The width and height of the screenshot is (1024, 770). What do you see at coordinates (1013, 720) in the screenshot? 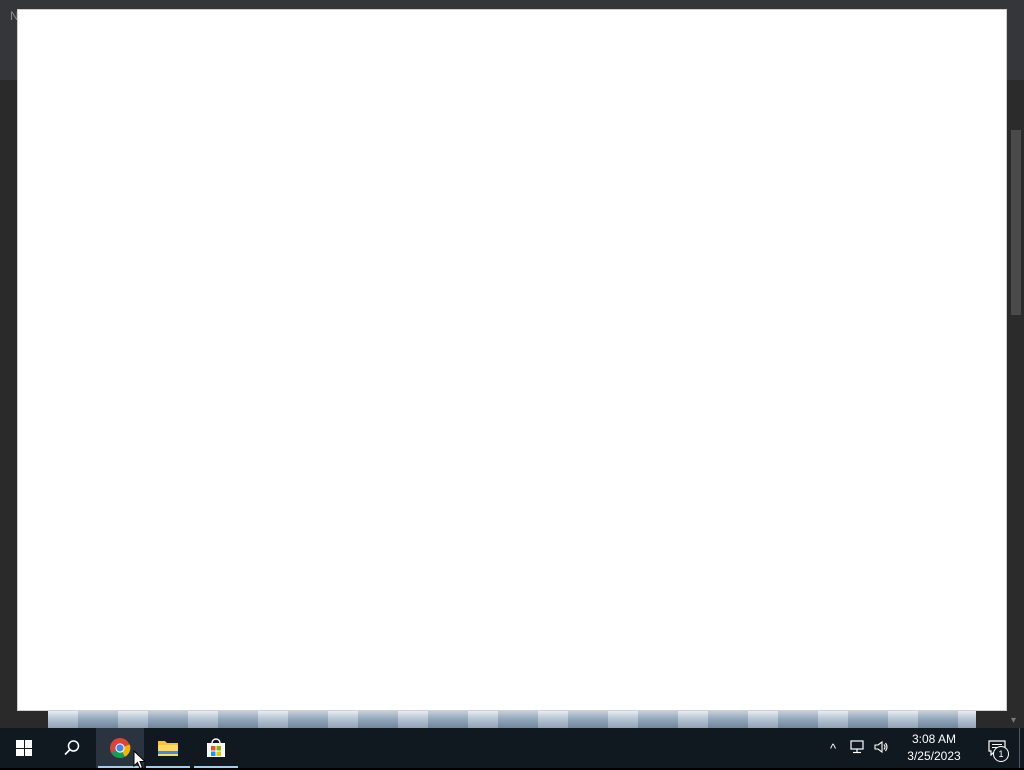
I see `scroll-down-icon: ▾` at bounding box center [1013, 720].